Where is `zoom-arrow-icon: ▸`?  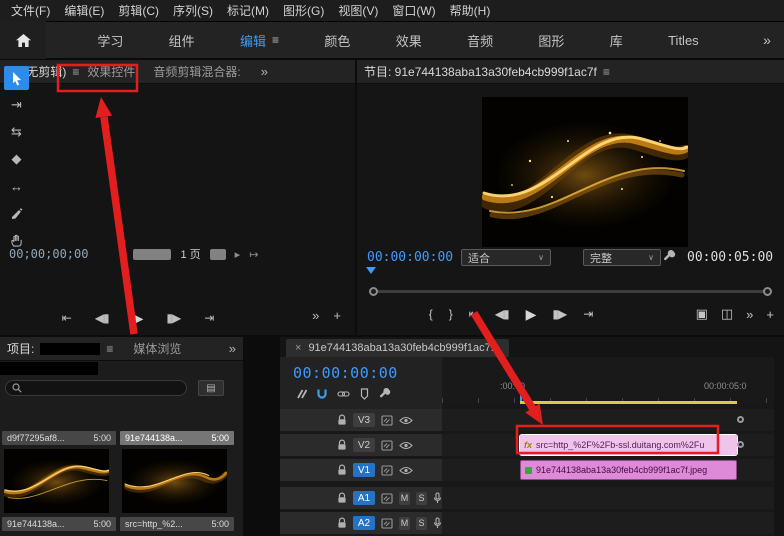
zoom-arrow-icon: ▸ is located at coordinates (238, 254).